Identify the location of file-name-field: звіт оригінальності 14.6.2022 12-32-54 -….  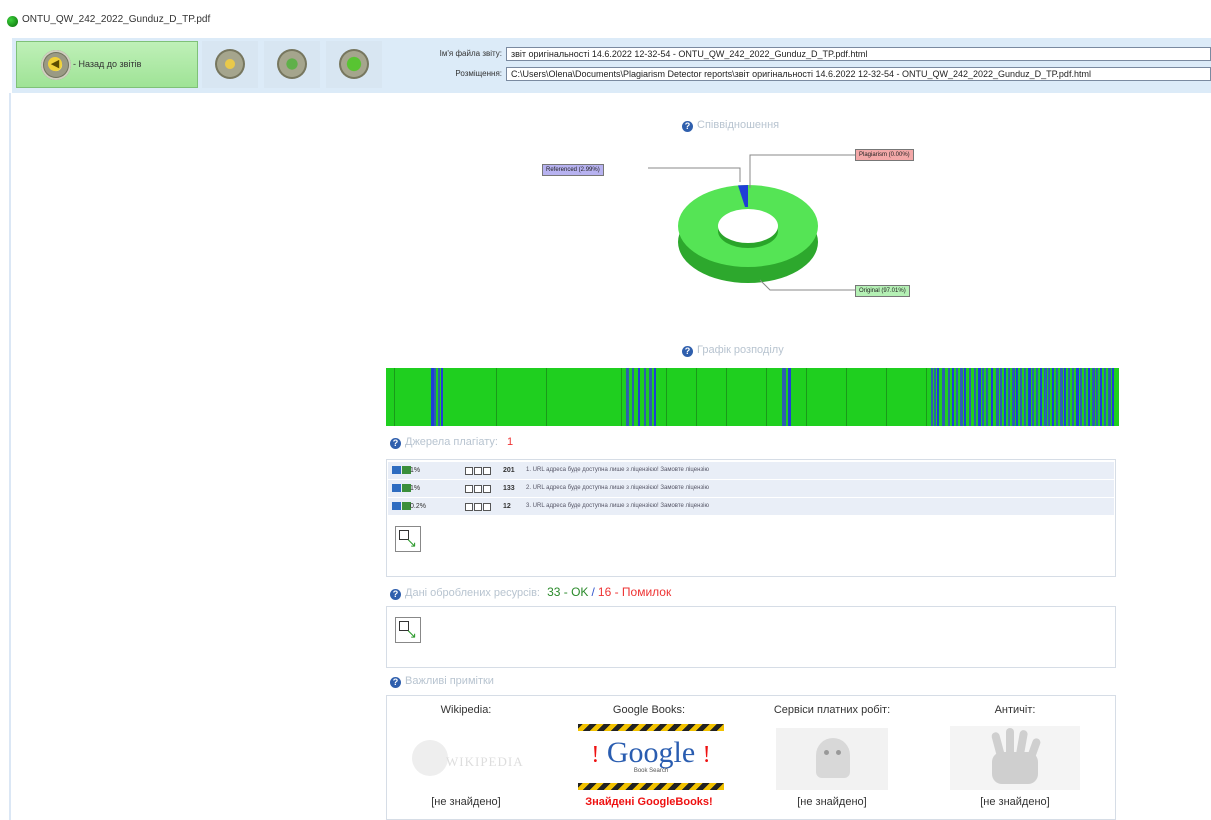
(858, 54).